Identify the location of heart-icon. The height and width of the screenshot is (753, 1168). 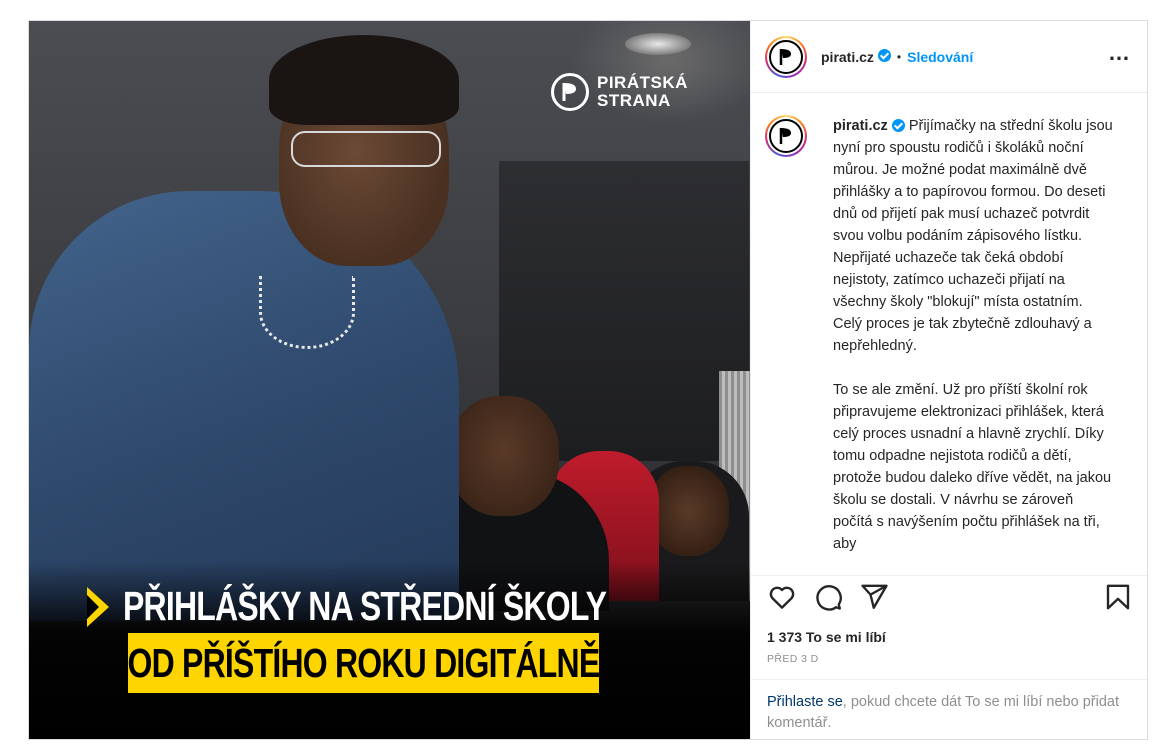
(782, 597).